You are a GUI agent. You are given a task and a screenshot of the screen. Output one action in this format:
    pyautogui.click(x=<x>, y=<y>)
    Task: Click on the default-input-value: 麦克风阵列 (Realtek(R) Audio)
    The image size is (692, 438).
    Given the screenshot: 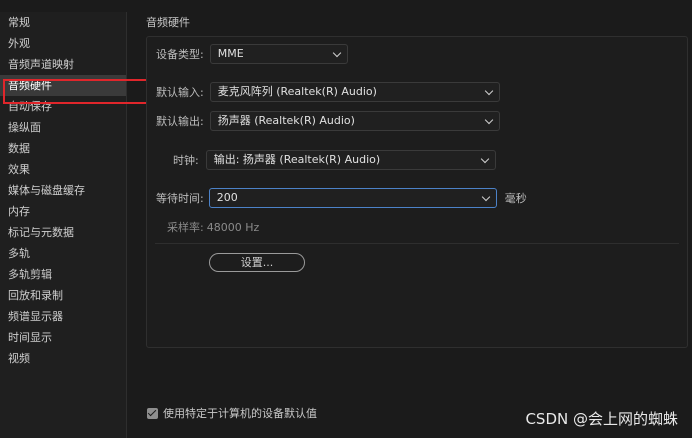 What is the action you would take?
    pyautogui.click(x=297, y=91)
    